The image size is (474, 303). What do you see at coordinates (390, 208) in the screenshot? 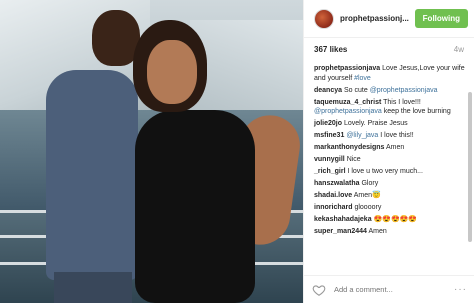
I see `list-item: innorichard gloooory` at bounding box center [390, 208].